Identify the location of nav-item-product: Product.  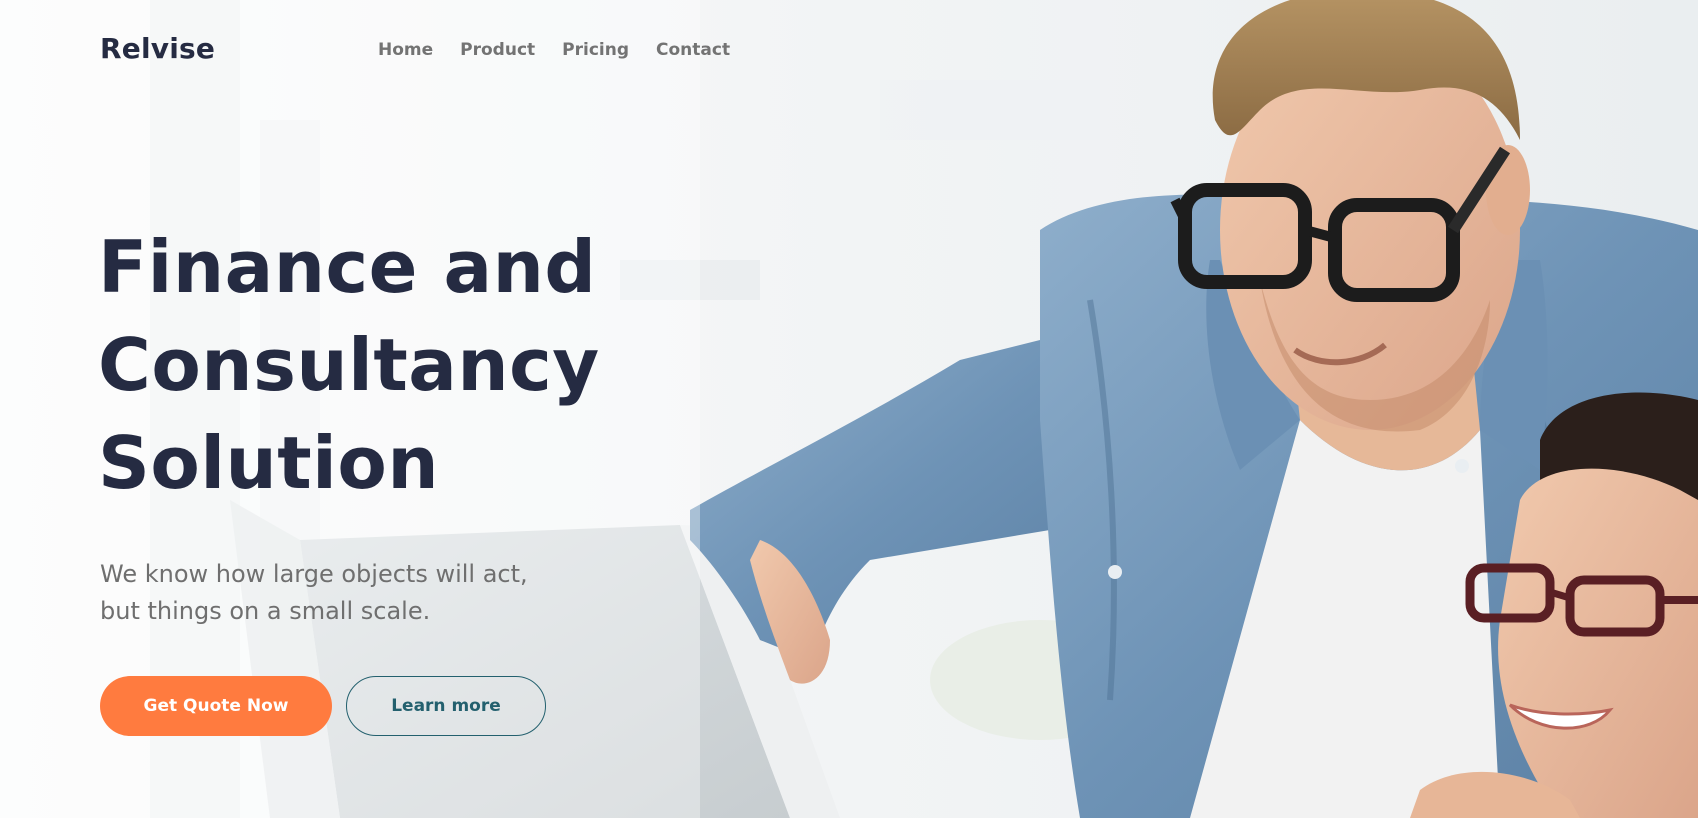
(497, 50).